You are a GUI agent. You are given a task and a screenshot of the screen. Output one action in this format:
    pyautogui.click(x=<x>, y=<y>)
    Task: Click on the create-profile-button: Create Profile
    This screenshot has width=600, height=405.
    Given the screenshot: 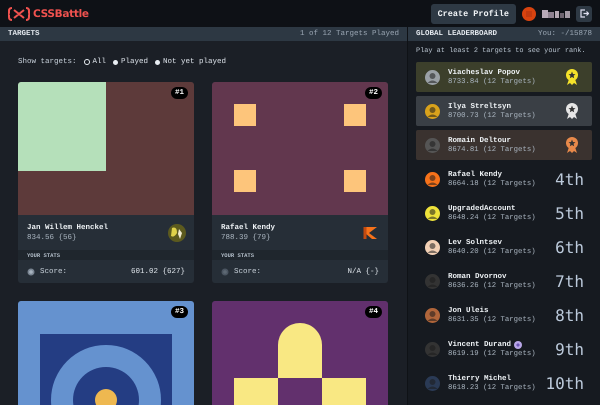 What is the action you would take?
    pyautogui.click(x=473, y=14)
    